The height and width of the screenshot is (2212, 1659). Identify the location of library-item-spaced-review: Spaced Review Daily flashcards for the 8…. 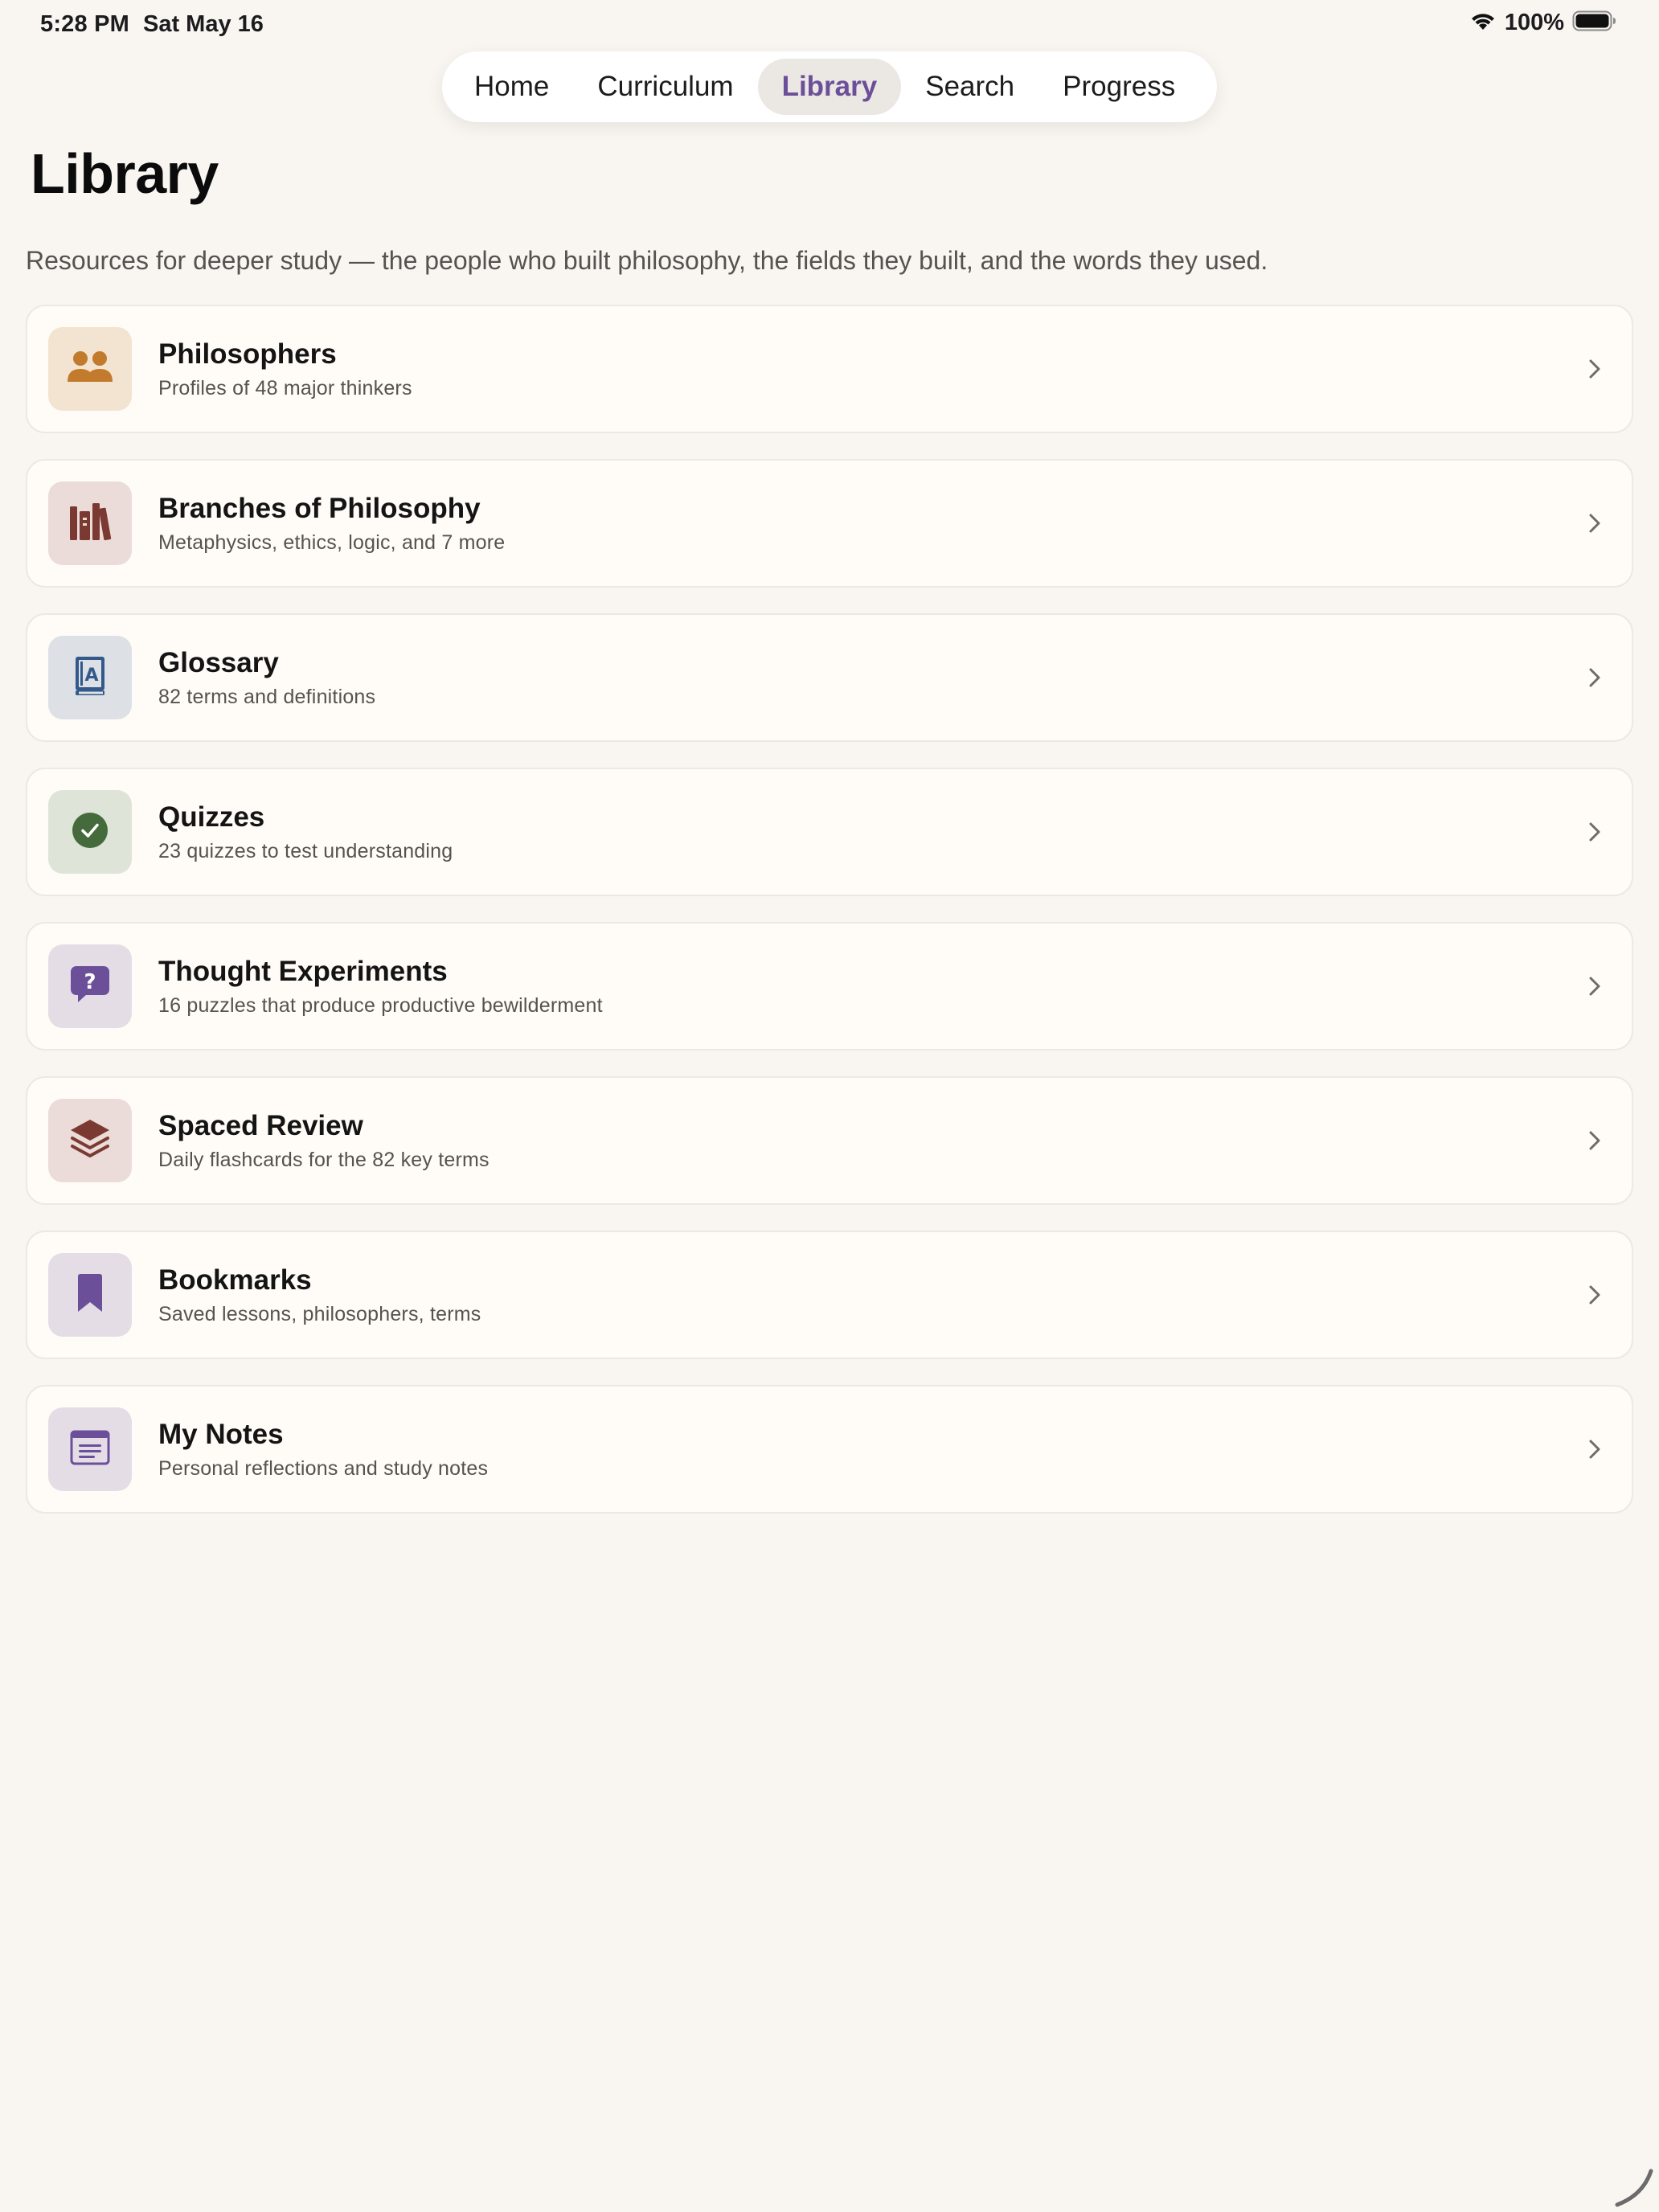
(829, 1140).